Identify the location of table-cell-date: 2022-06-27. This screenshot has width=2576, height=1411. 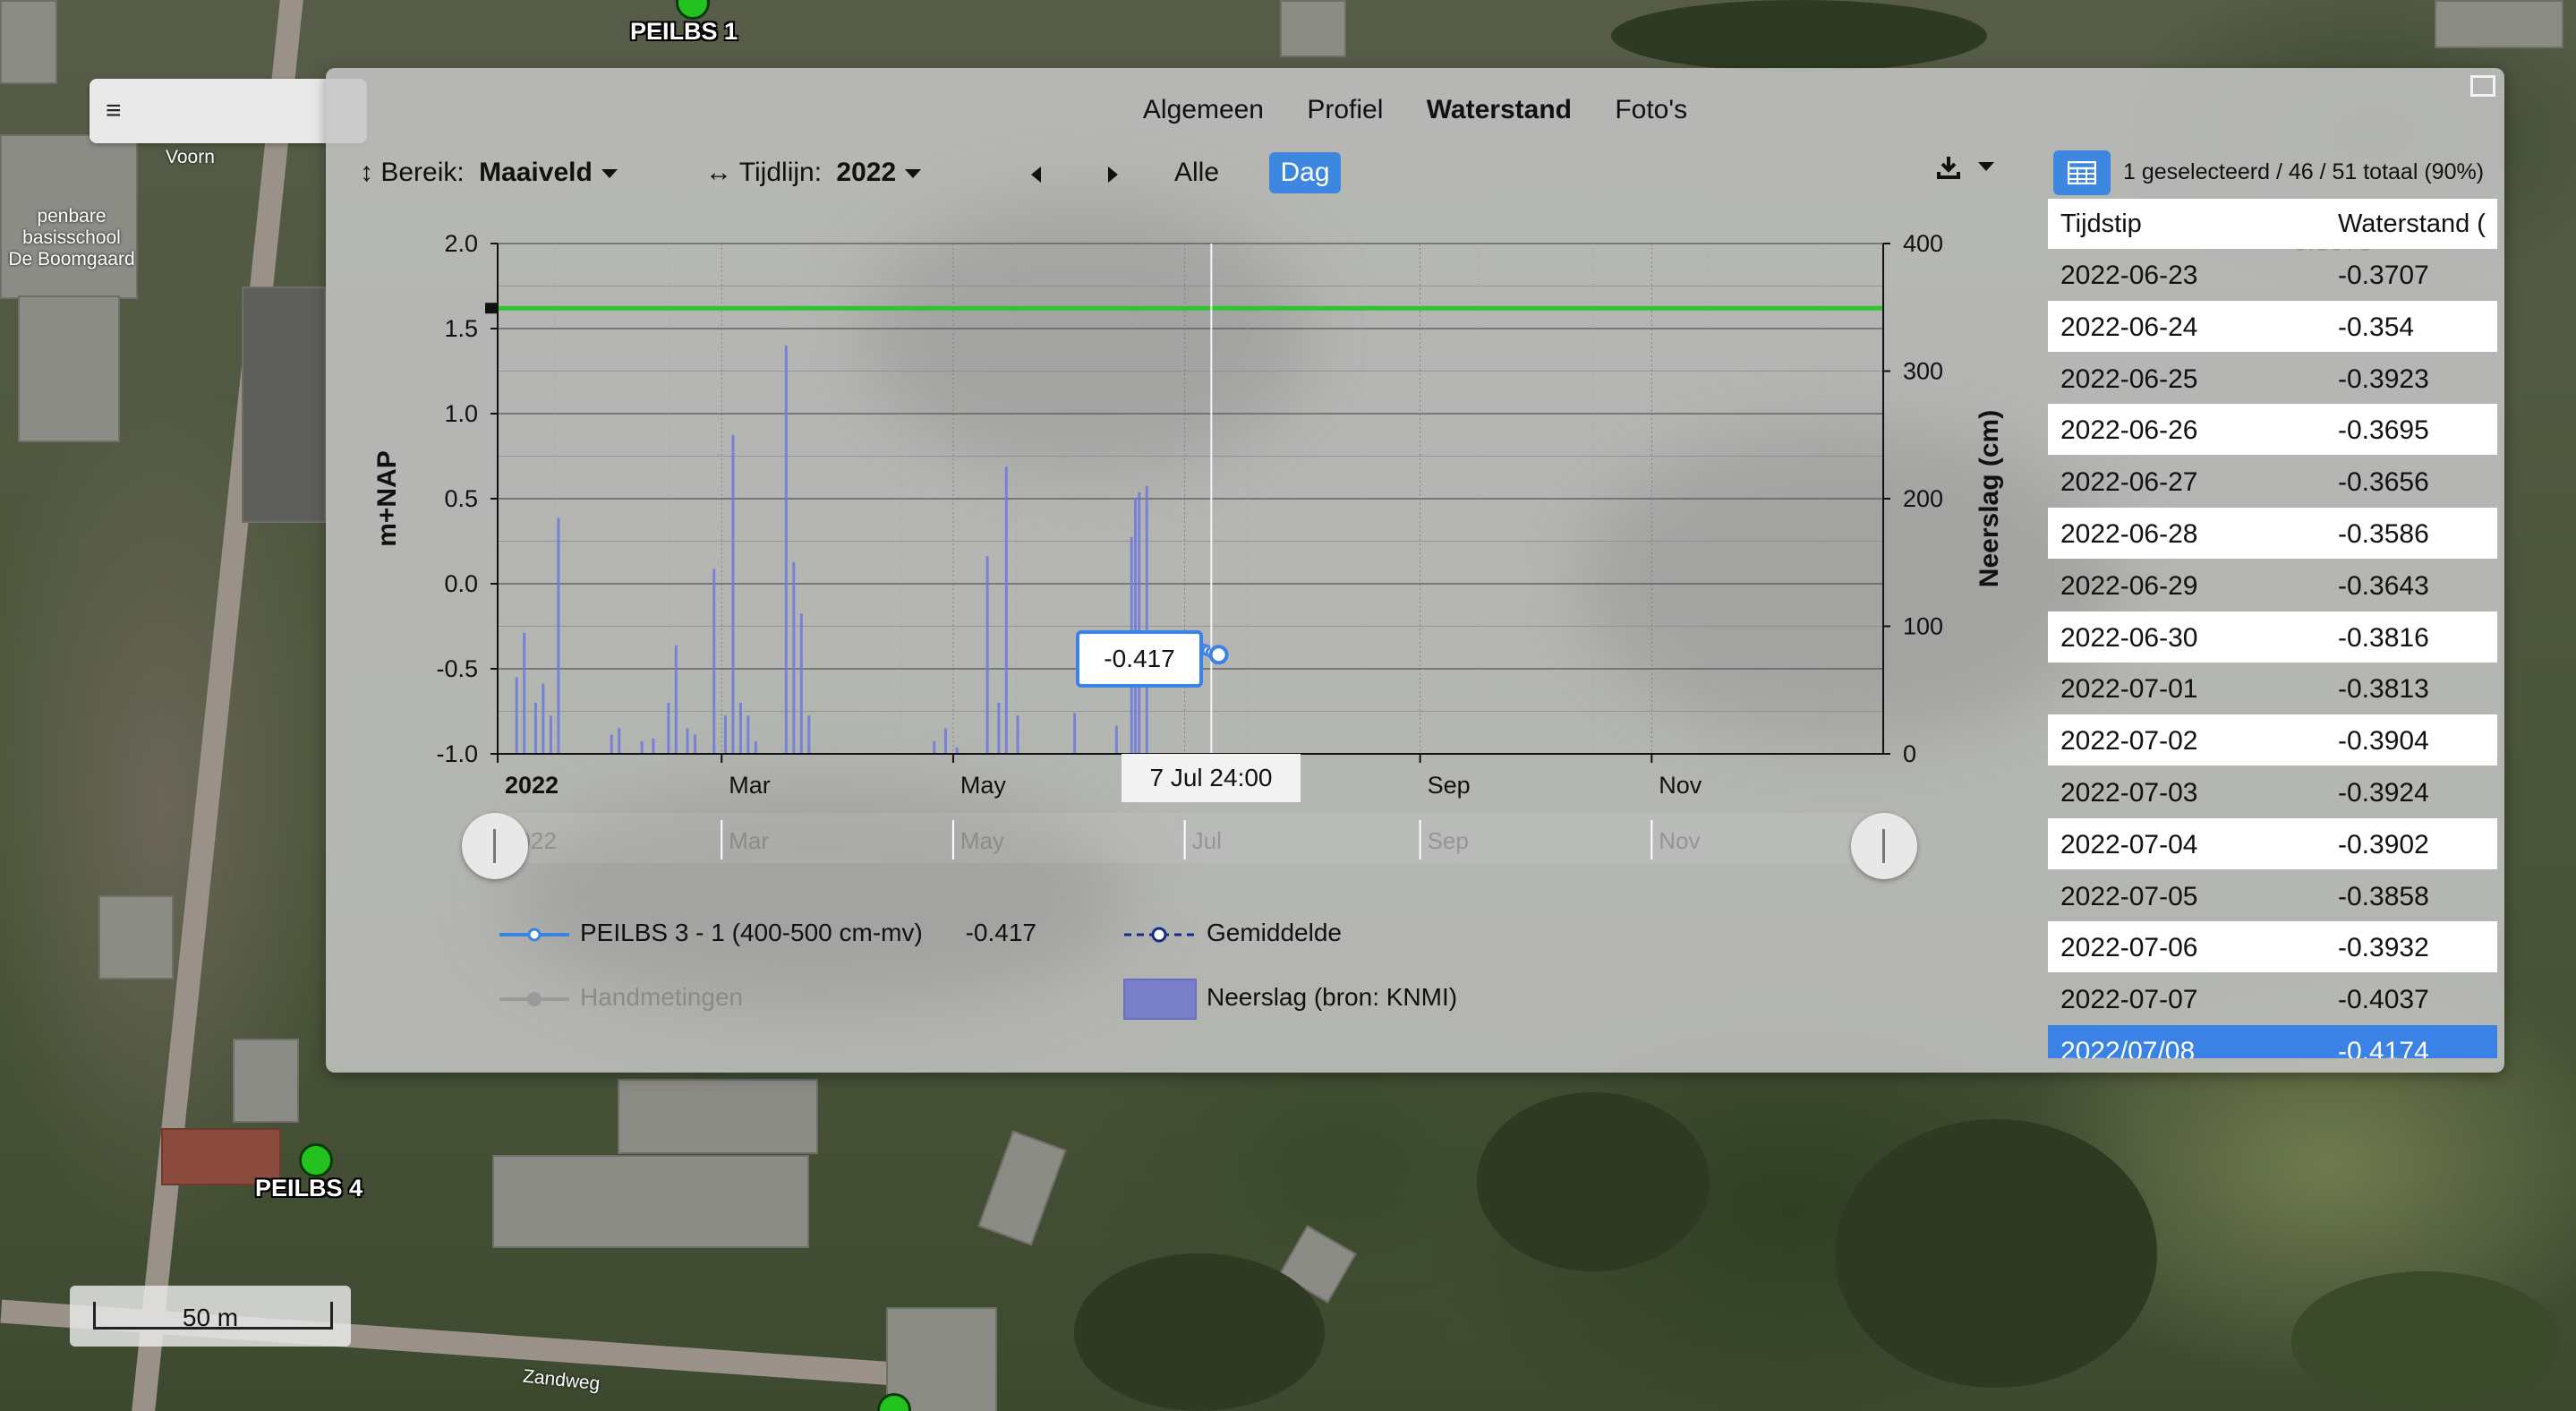
(2129, 482).